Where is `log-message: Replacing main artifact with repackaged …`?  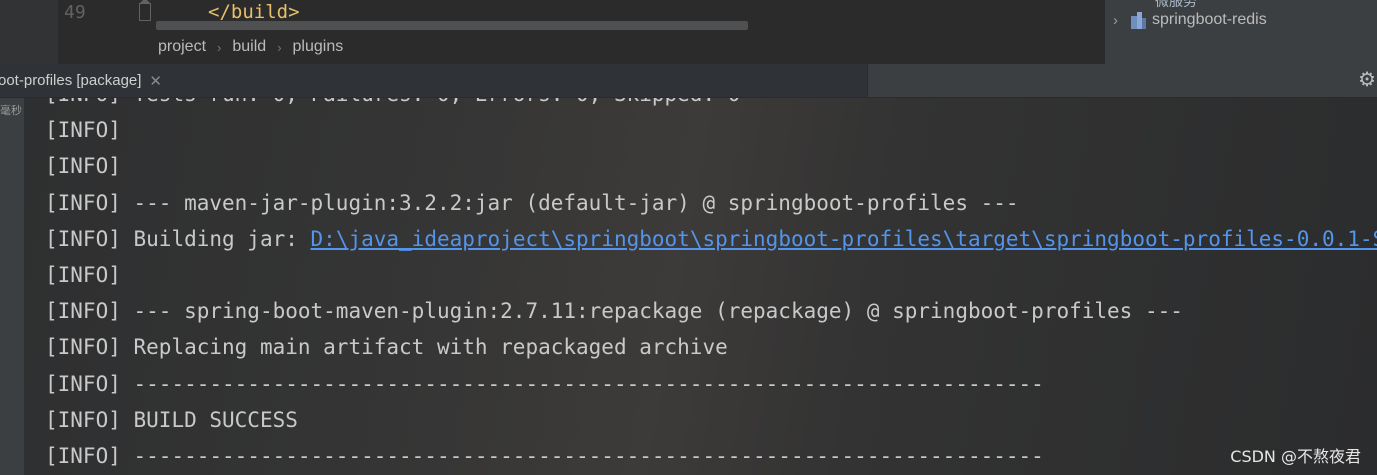 log-message: Replacing main artifact with repackaged … is located at coordinates (430, 347).